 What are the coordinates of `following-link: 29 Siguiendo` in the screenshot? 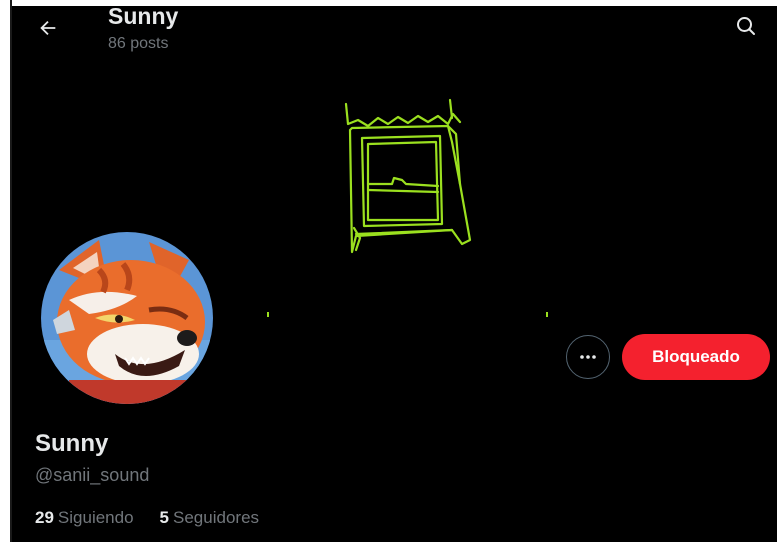 It's located at (84, 518).